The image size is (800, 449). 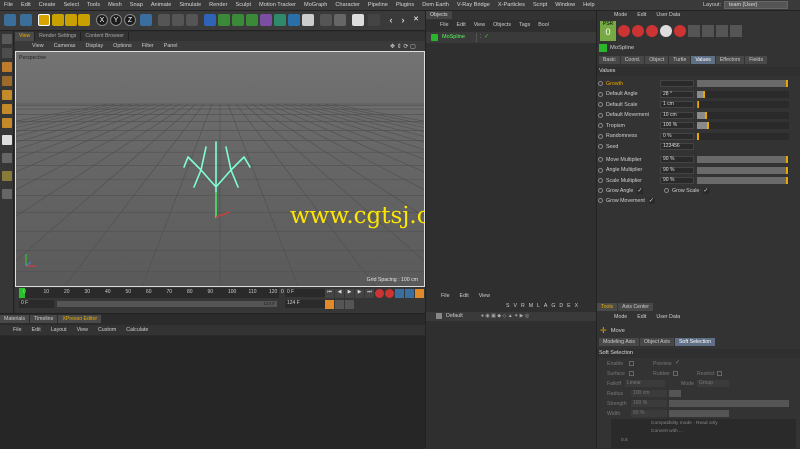 I want to click on param-row: Seed 123456, so click(x=698, y=146).